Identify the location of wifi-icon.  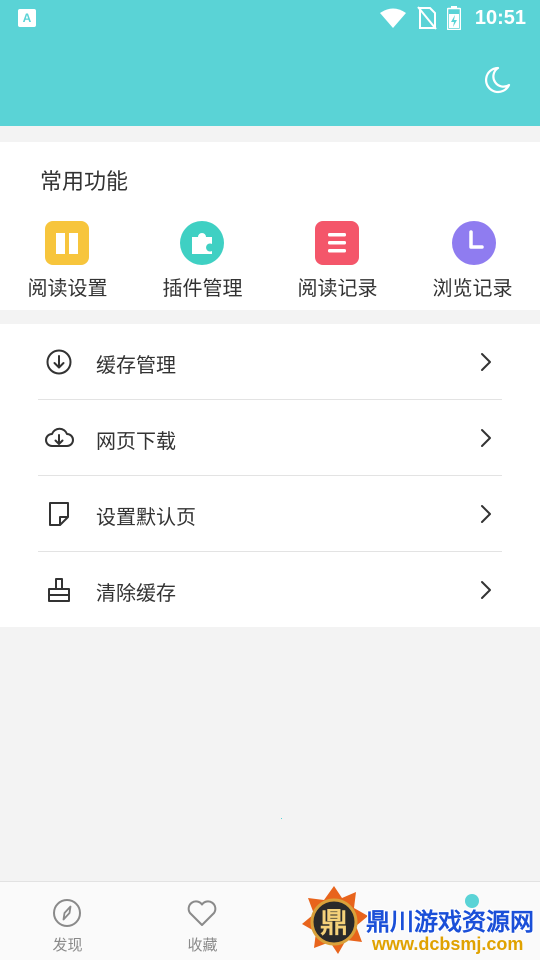
(392, 18).